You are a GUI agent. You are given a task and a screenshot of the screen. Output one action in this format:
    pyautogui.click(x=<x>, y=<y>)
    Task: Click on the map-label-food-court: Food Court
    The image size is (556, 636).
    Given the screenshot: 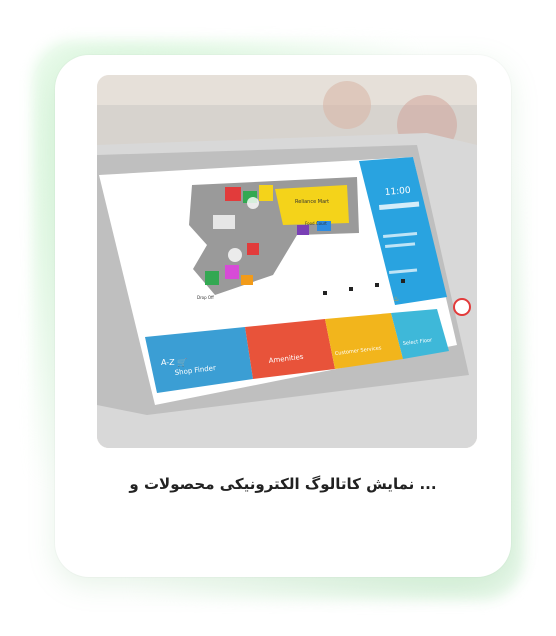 What is the action you would take?
    pyautogui.click(x=316, y=223)
    